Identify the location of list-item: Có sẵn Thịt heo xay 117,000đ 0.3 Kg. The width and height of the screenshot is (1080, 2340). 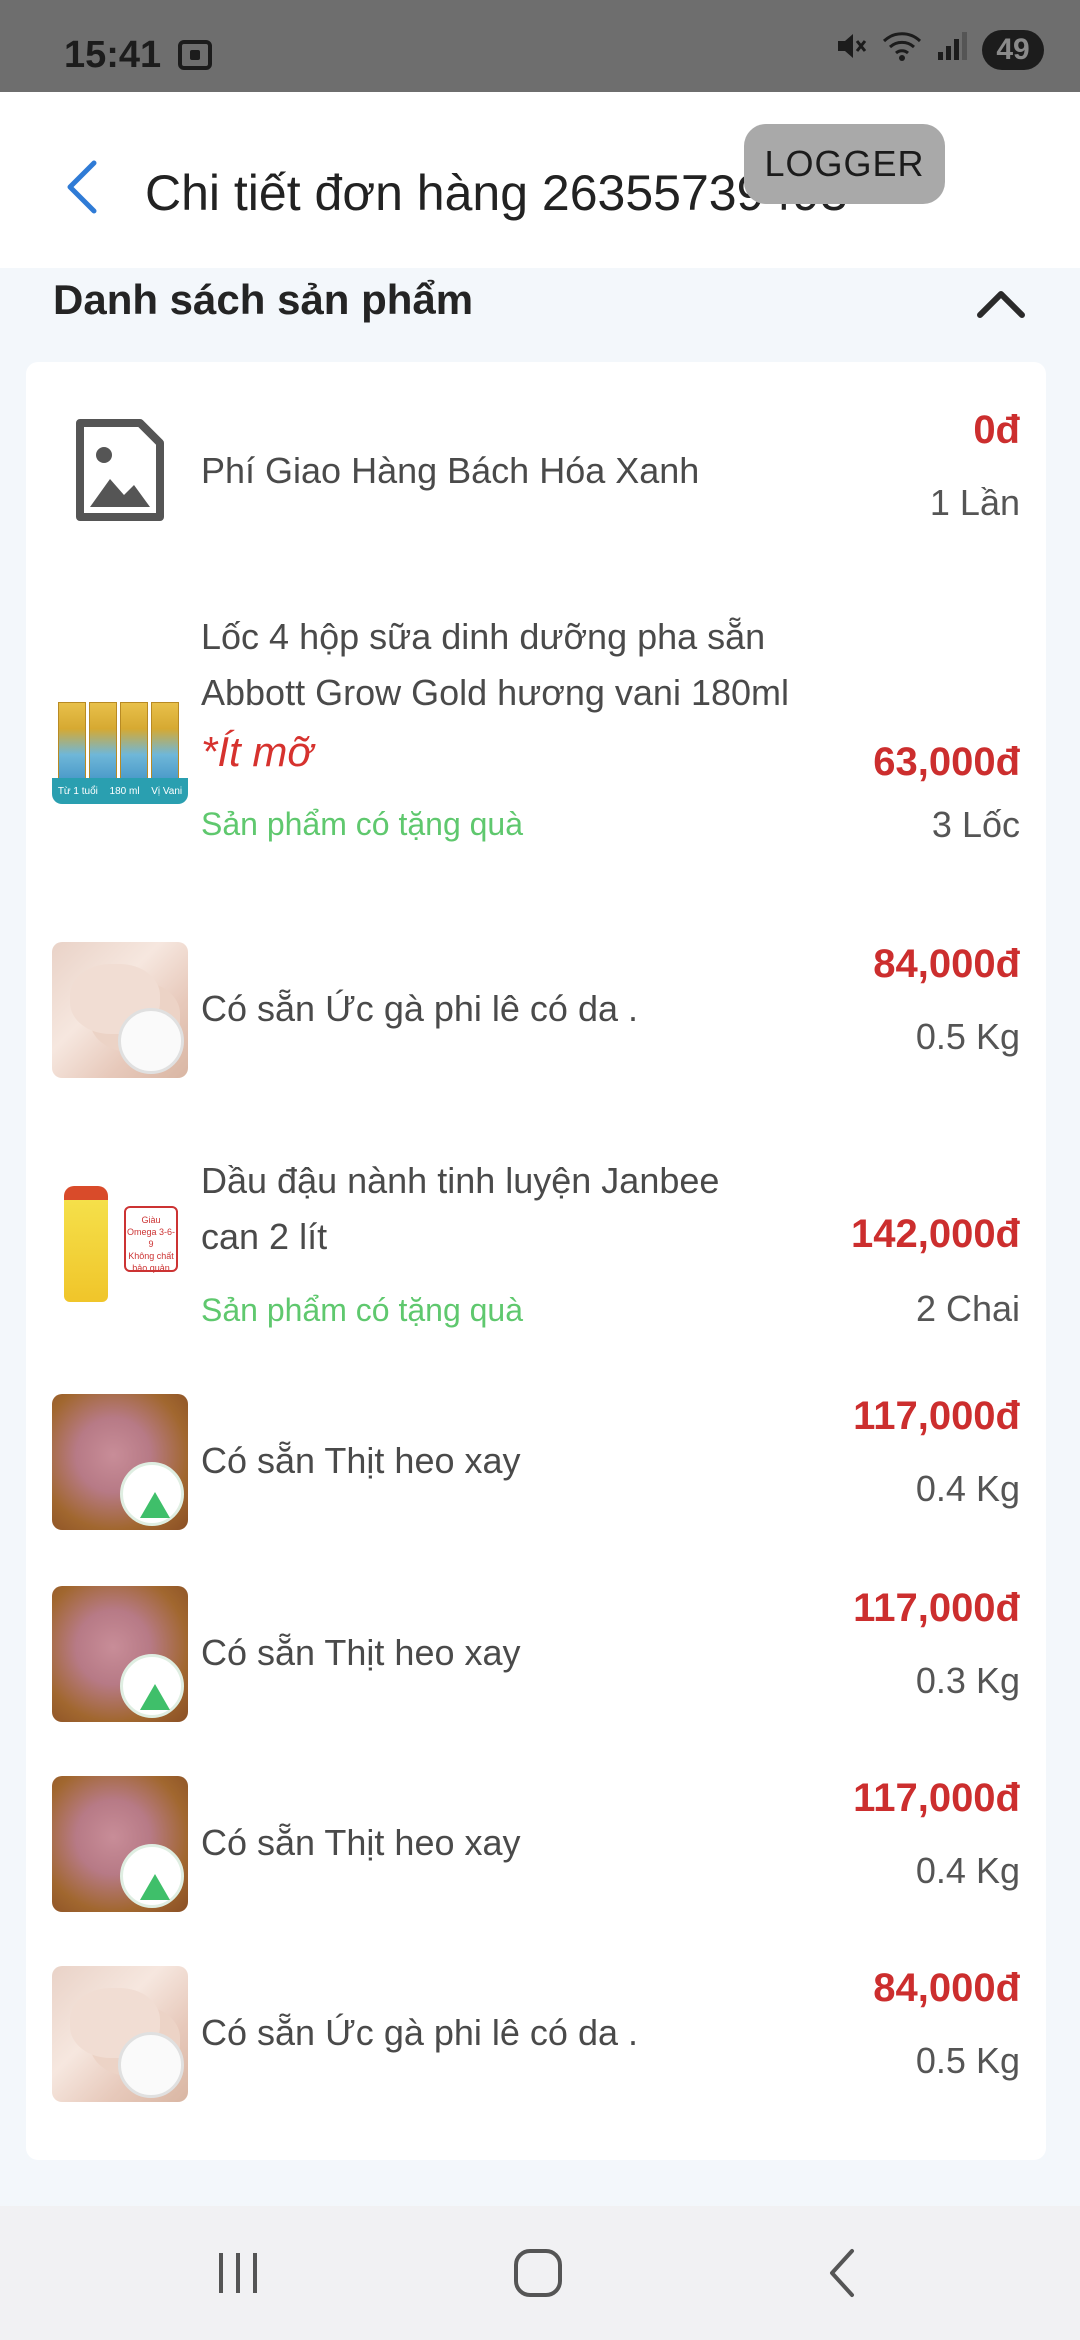
(536, 1654).